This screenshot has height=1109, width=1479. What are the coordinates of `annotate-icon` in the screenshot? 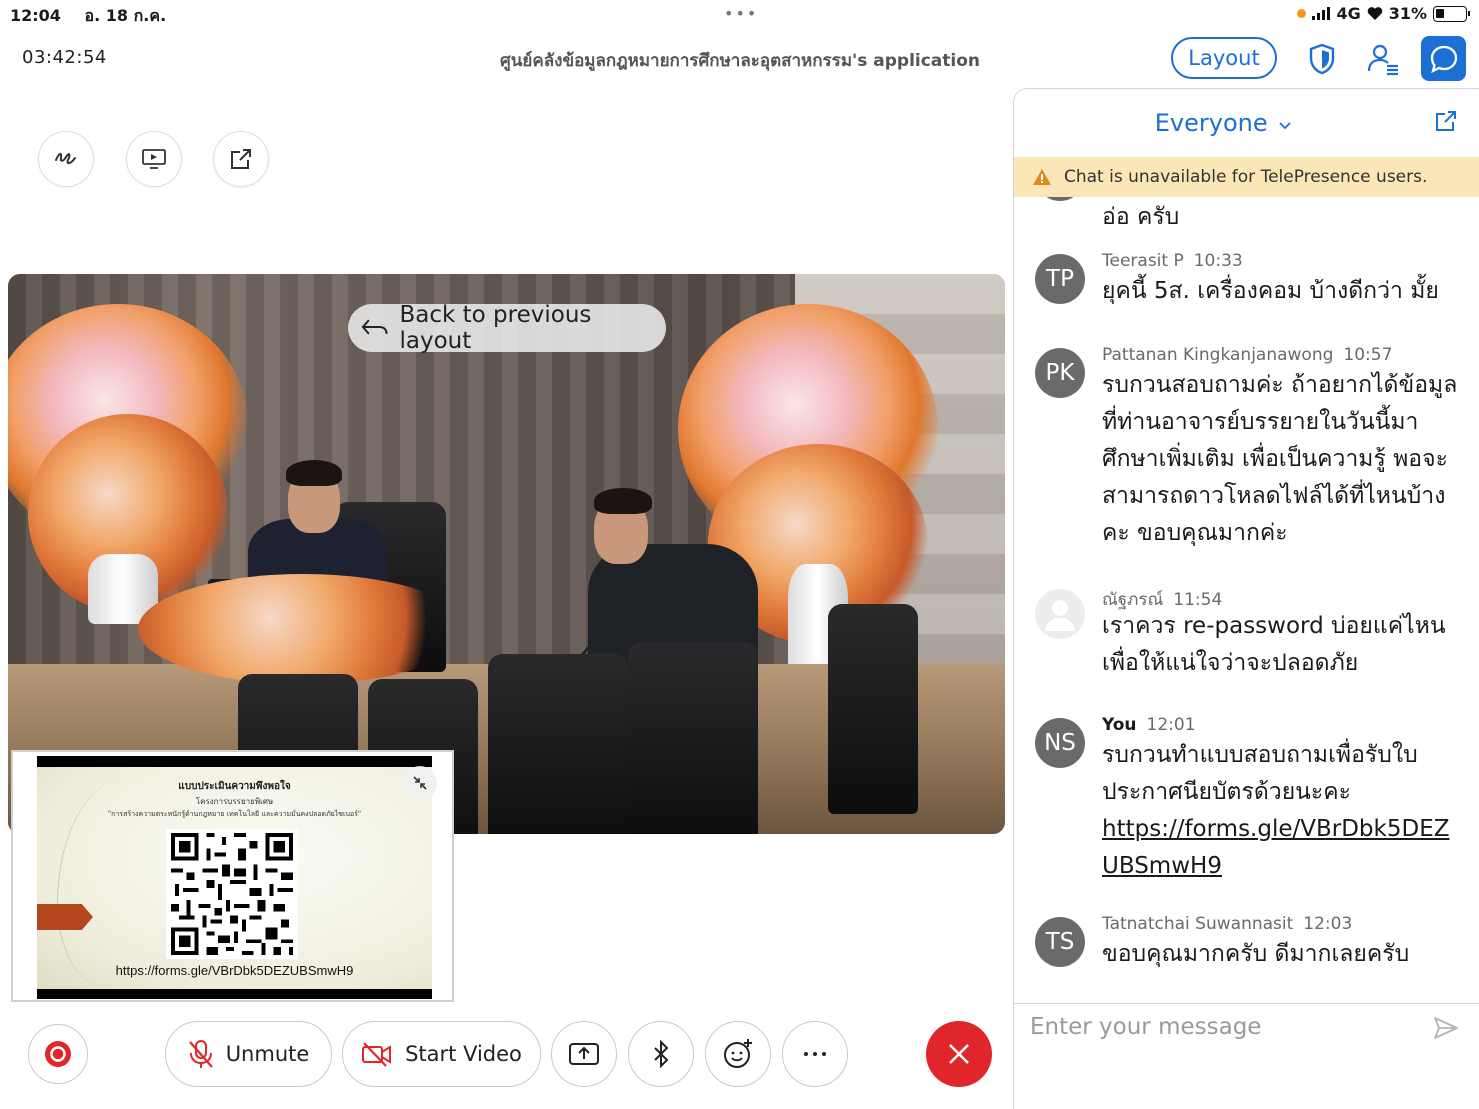 It's located at (65, 158).